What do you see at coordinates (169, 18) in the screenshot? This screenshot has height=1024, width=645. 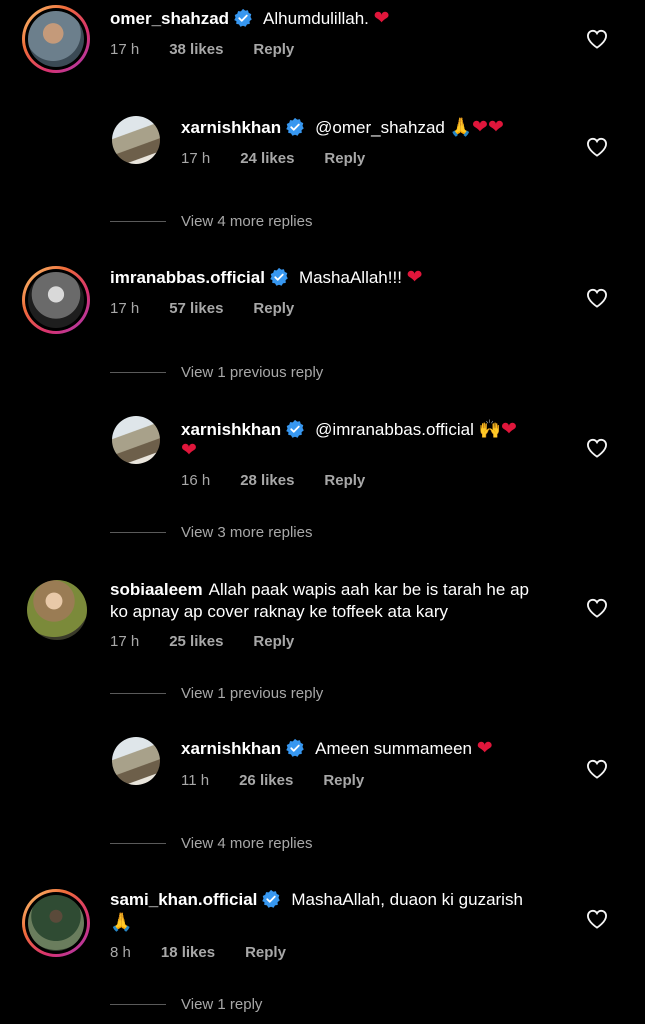 I see `username: omer_shahzad` at bounding box center [169, 18].